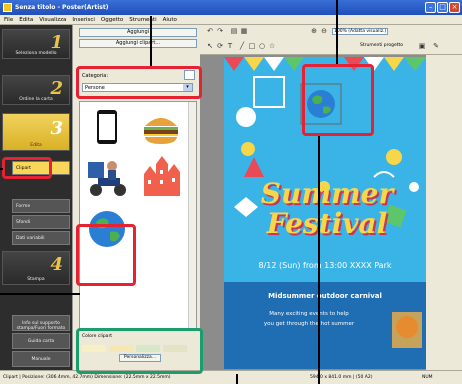  Describe the element at coordinates (41, 341) in the screenshot. I see `paper-guide-button: Guida carta` at that location.